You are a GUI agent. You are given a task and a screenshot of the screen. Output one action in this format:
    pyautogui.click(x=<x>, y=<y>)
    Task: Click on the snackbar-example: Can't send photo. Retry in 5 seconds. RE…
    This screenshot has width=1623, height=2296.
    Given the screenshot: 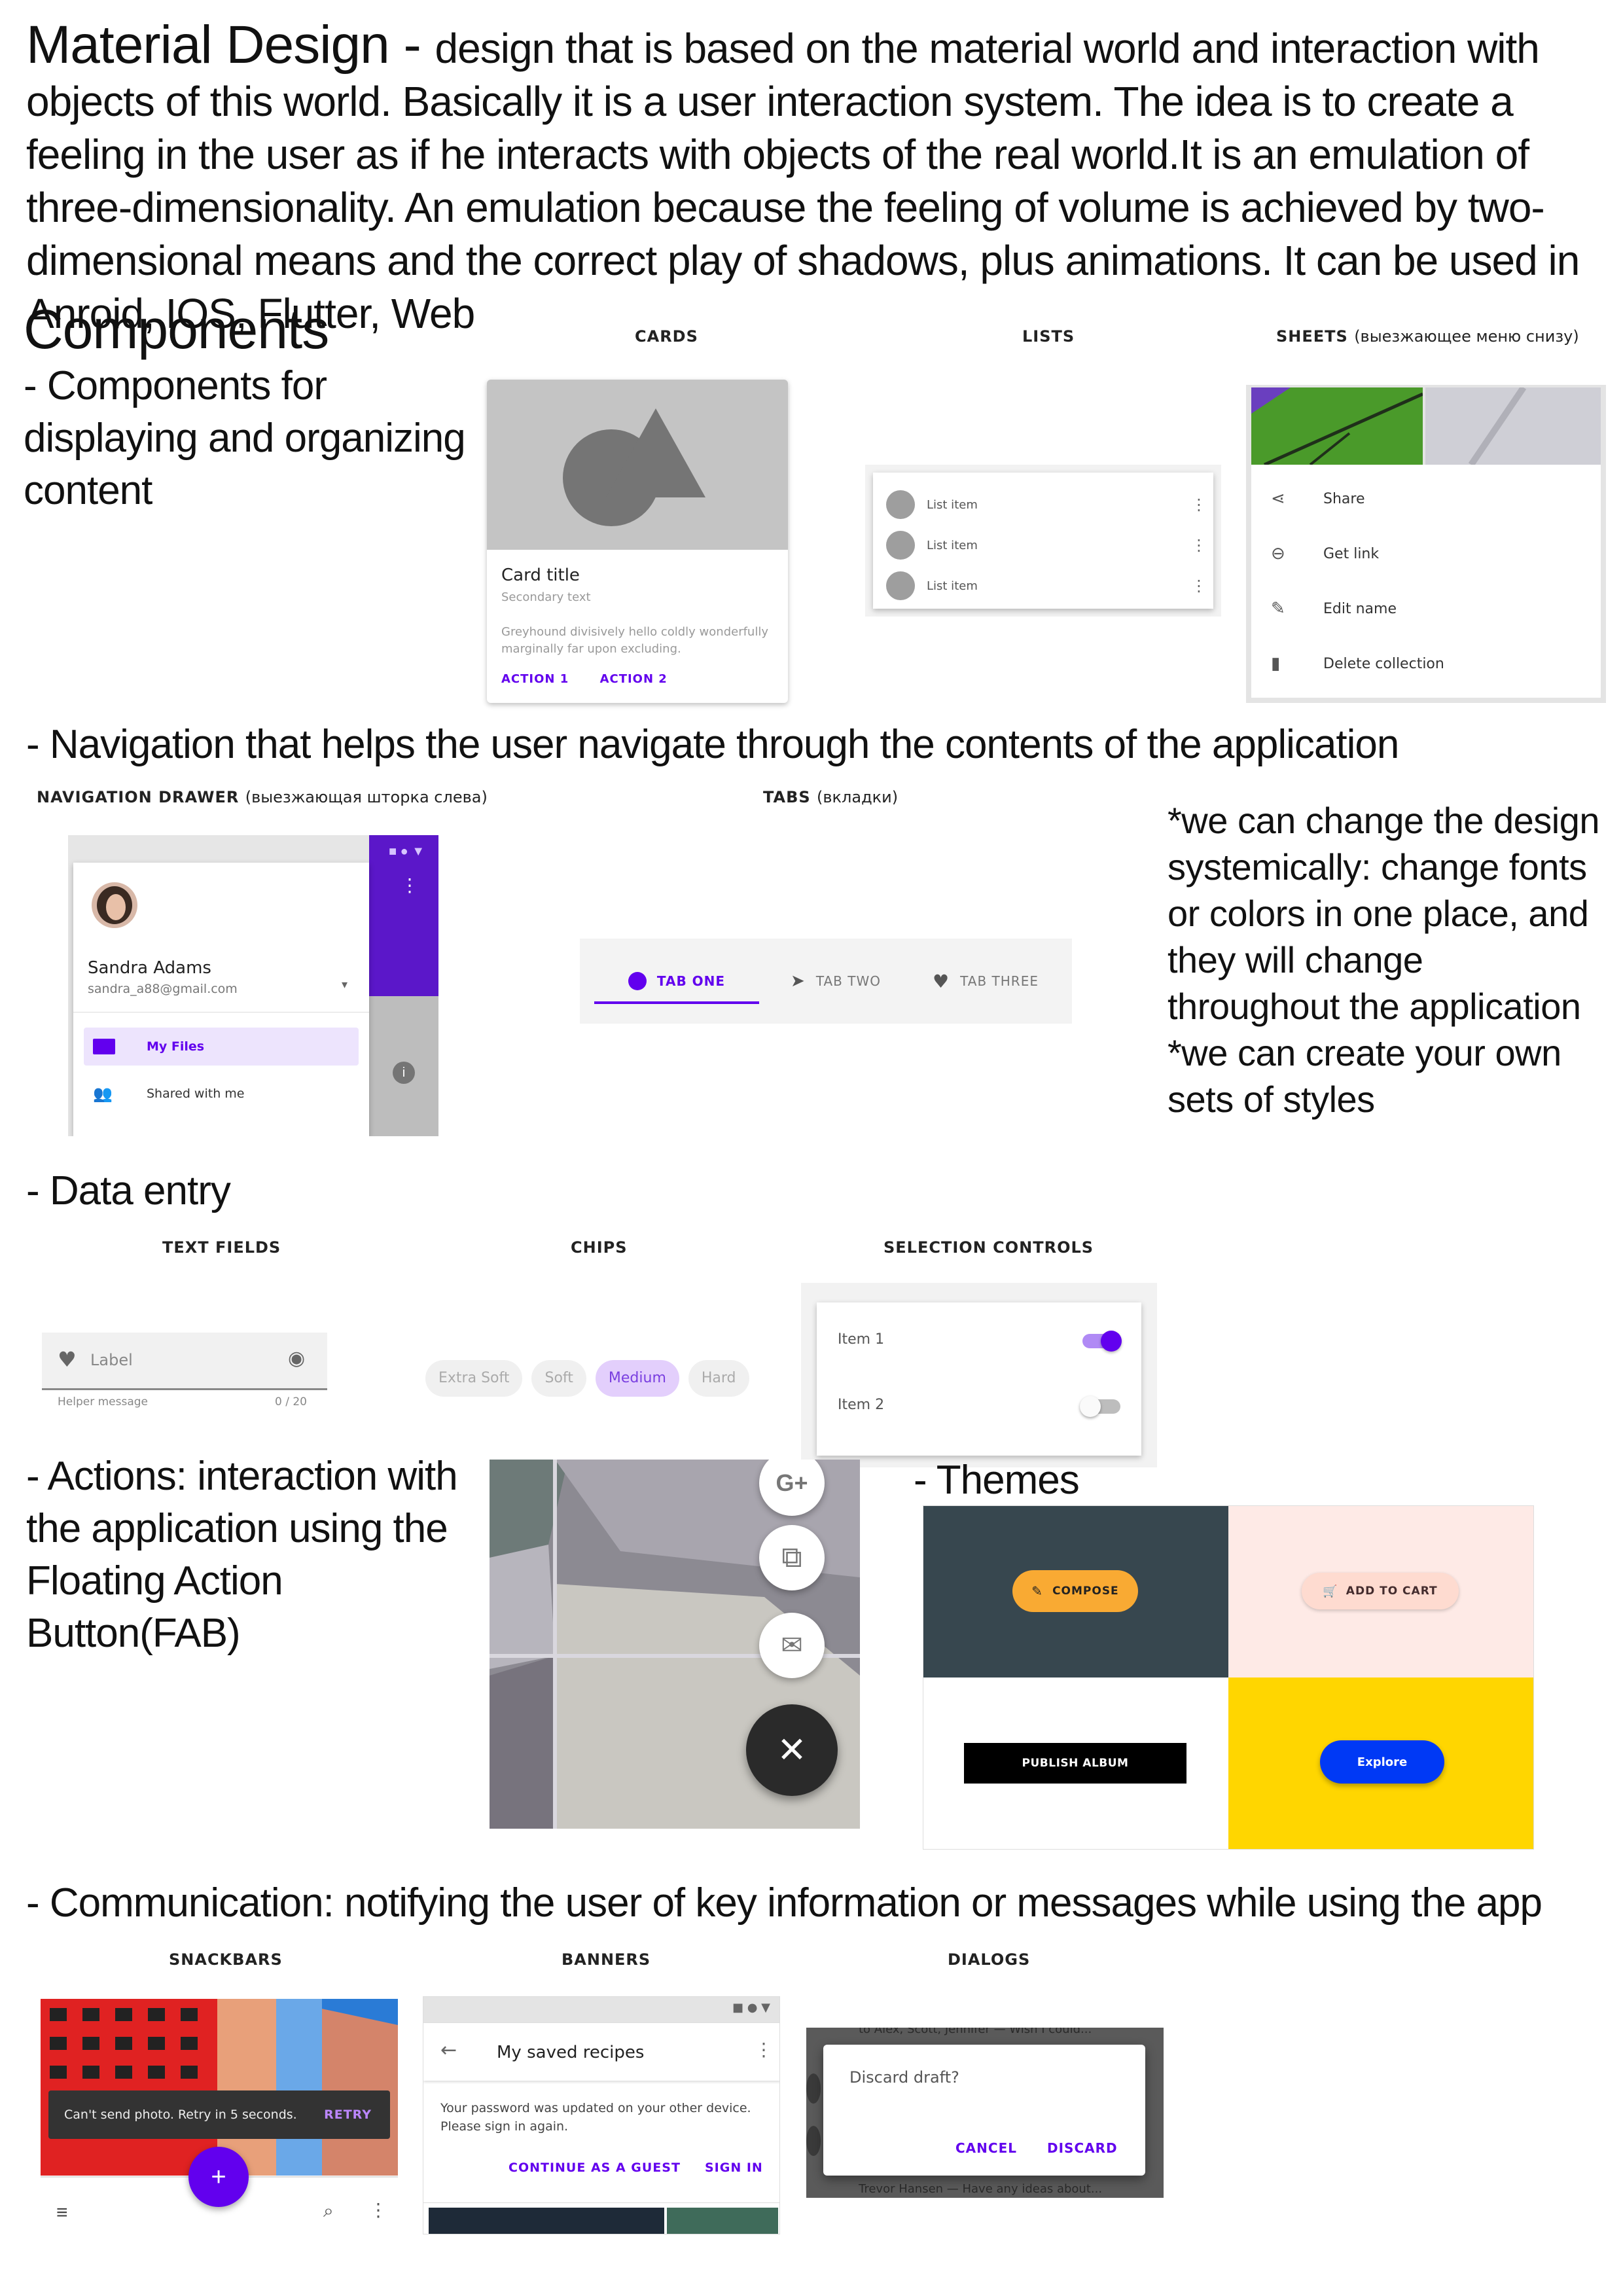 What is the action you would take?
    pyautogui.click(x=219, y=2117)
    